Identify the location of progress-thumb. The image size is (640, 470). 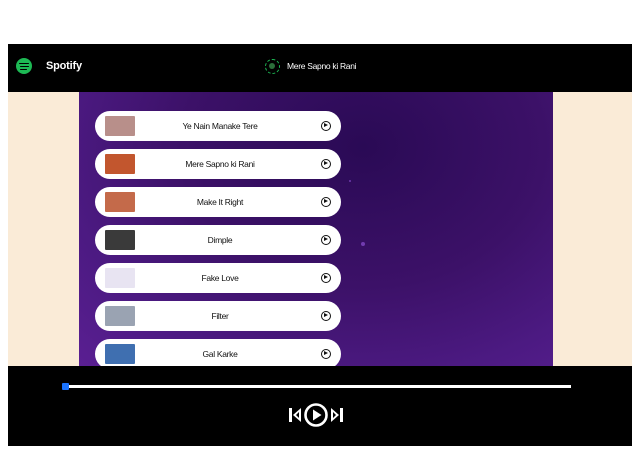
(65, 386).